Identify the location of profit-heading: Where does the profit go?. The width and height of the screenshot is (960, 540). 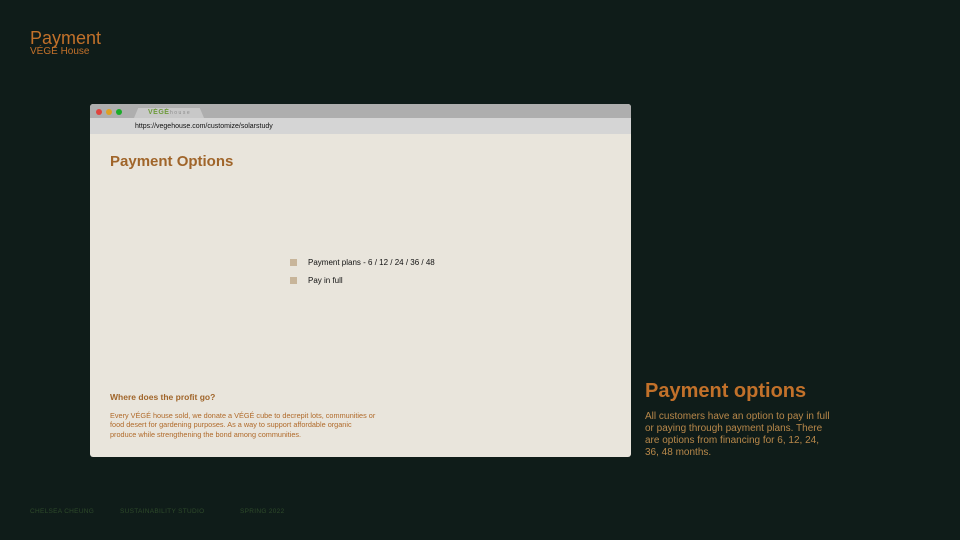
(163, 397).